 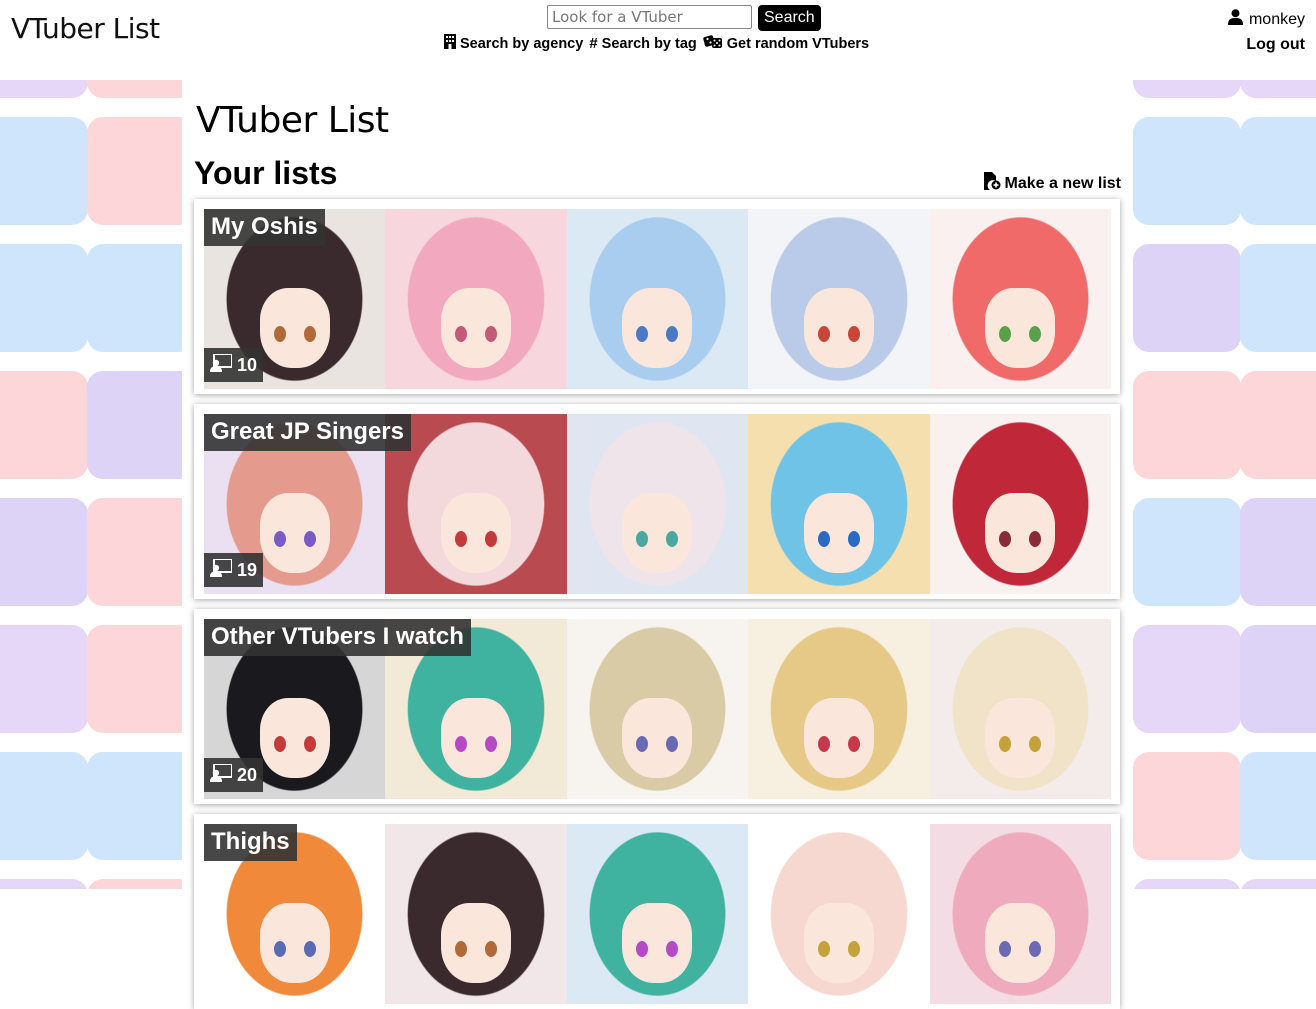 I want to click on list-count-badge: 20, so click(x=234, y=775).